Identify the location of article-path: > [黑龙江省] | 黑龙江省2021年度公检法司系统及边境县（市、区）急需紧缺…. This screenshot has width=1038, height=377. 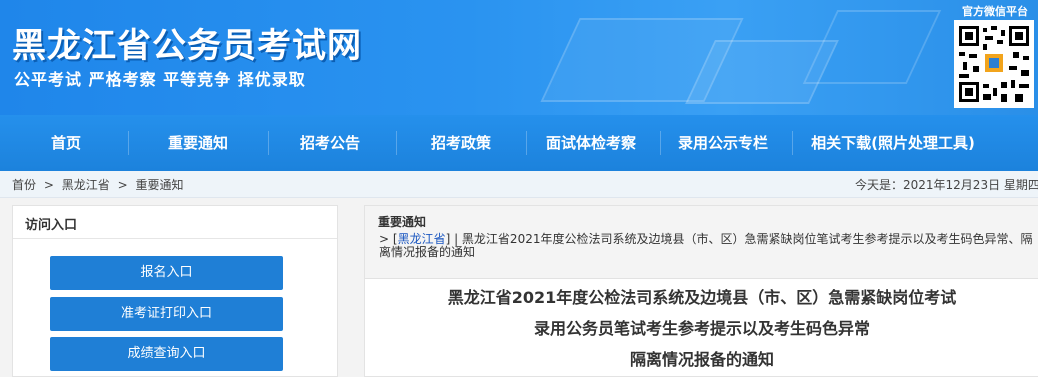
(706, 246).